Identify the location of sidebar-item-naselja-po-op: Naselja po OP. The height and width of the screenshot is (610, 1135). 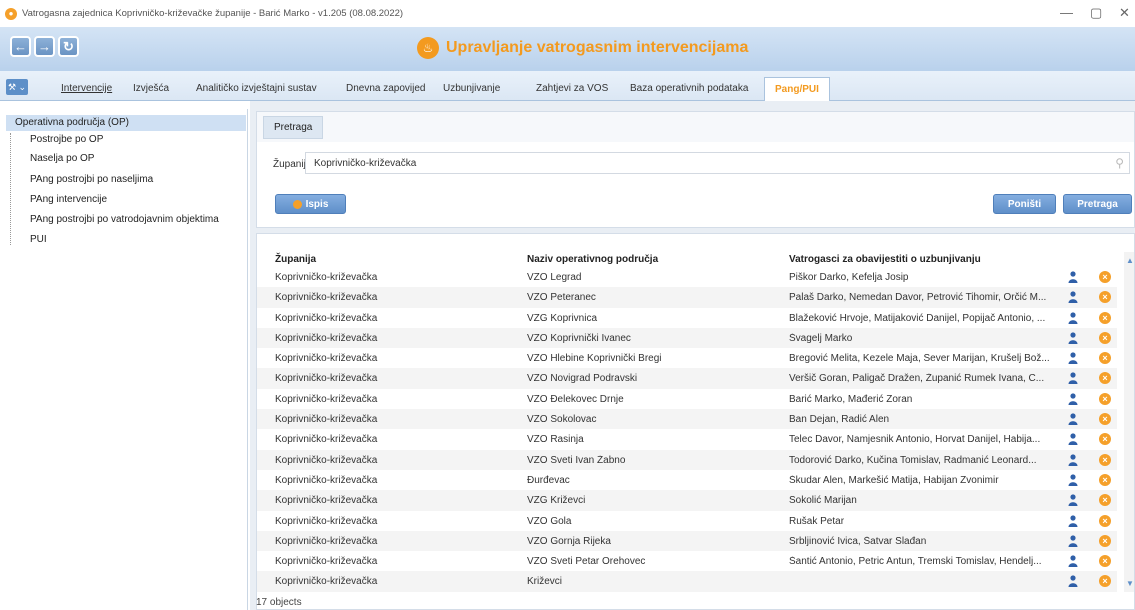
(62, 158).